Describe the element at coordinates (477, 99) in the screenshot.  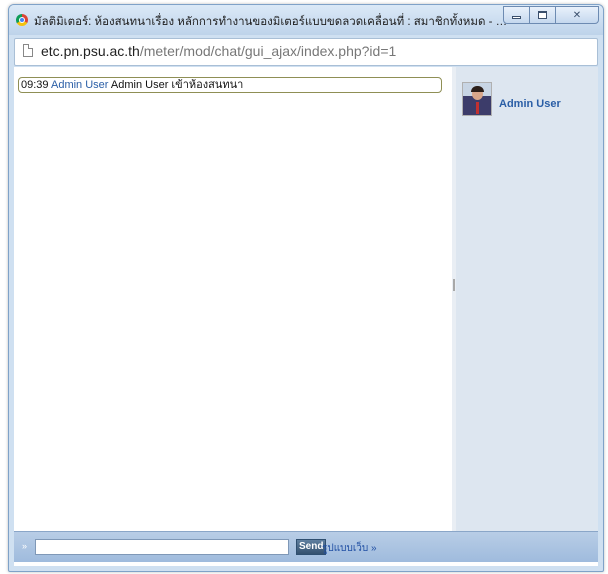
I see `avatar` at that location.